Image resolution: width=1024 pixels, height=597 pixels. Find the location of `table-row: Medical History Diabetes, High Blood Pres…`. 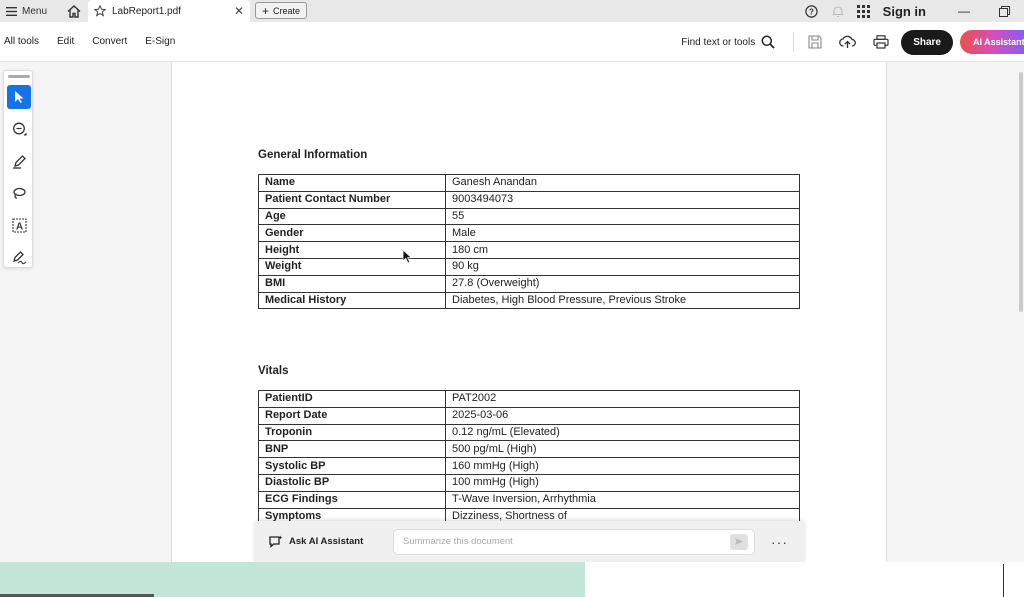

table-row: Medical History Diabetes, High Blood Pres… is located at coordinates (529, 300).